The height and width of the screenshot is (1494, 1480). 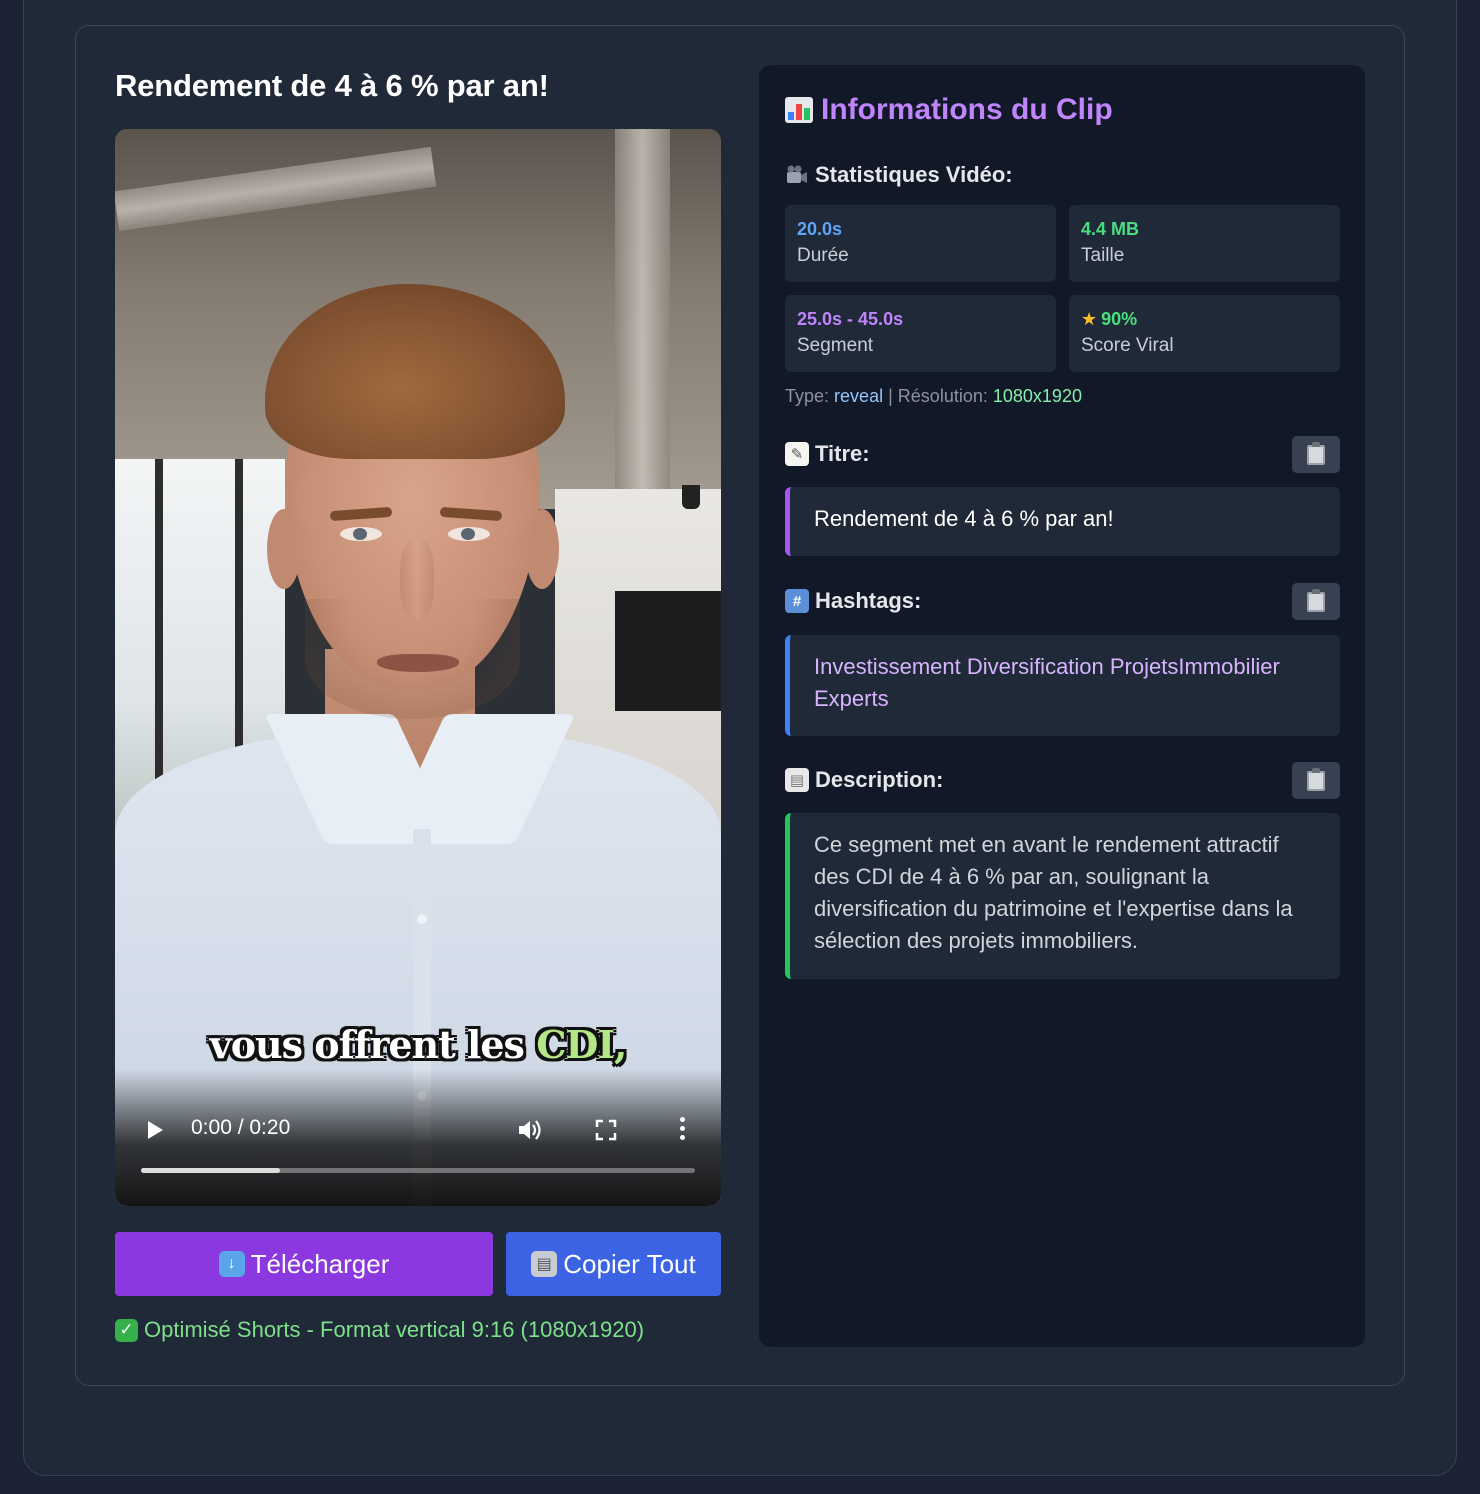 I want to click on stat-value: 25.0s - 45.0s, so click(x=850, y=319).